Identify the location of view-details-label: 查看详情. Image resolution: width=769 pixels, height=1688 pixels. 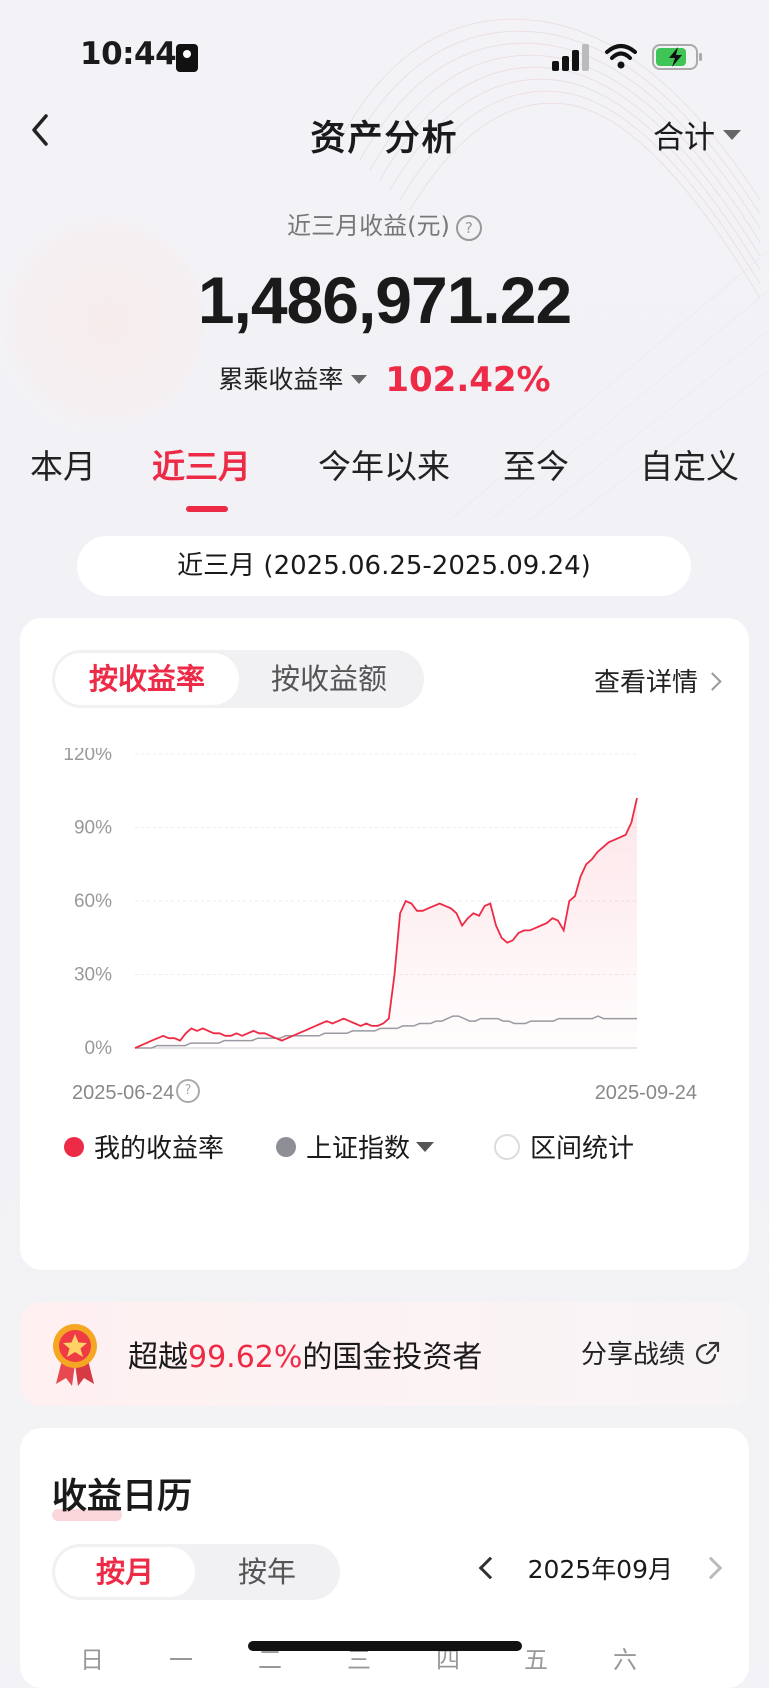
(645, 683).